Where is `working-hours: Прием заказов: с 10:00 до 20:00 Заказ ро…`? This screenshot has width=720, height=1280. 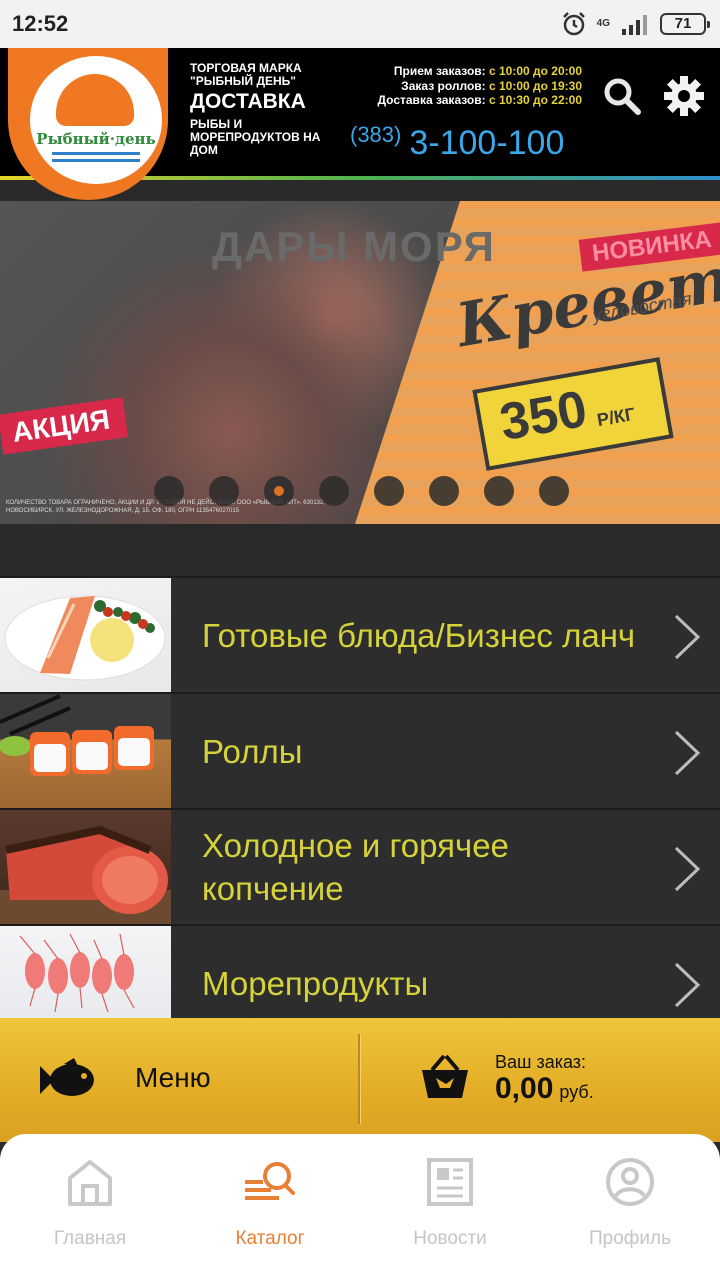 working-hours: Прием заказов: с 10:00 до 20:00 Заказ ро… is located at coordinates (479, 86).